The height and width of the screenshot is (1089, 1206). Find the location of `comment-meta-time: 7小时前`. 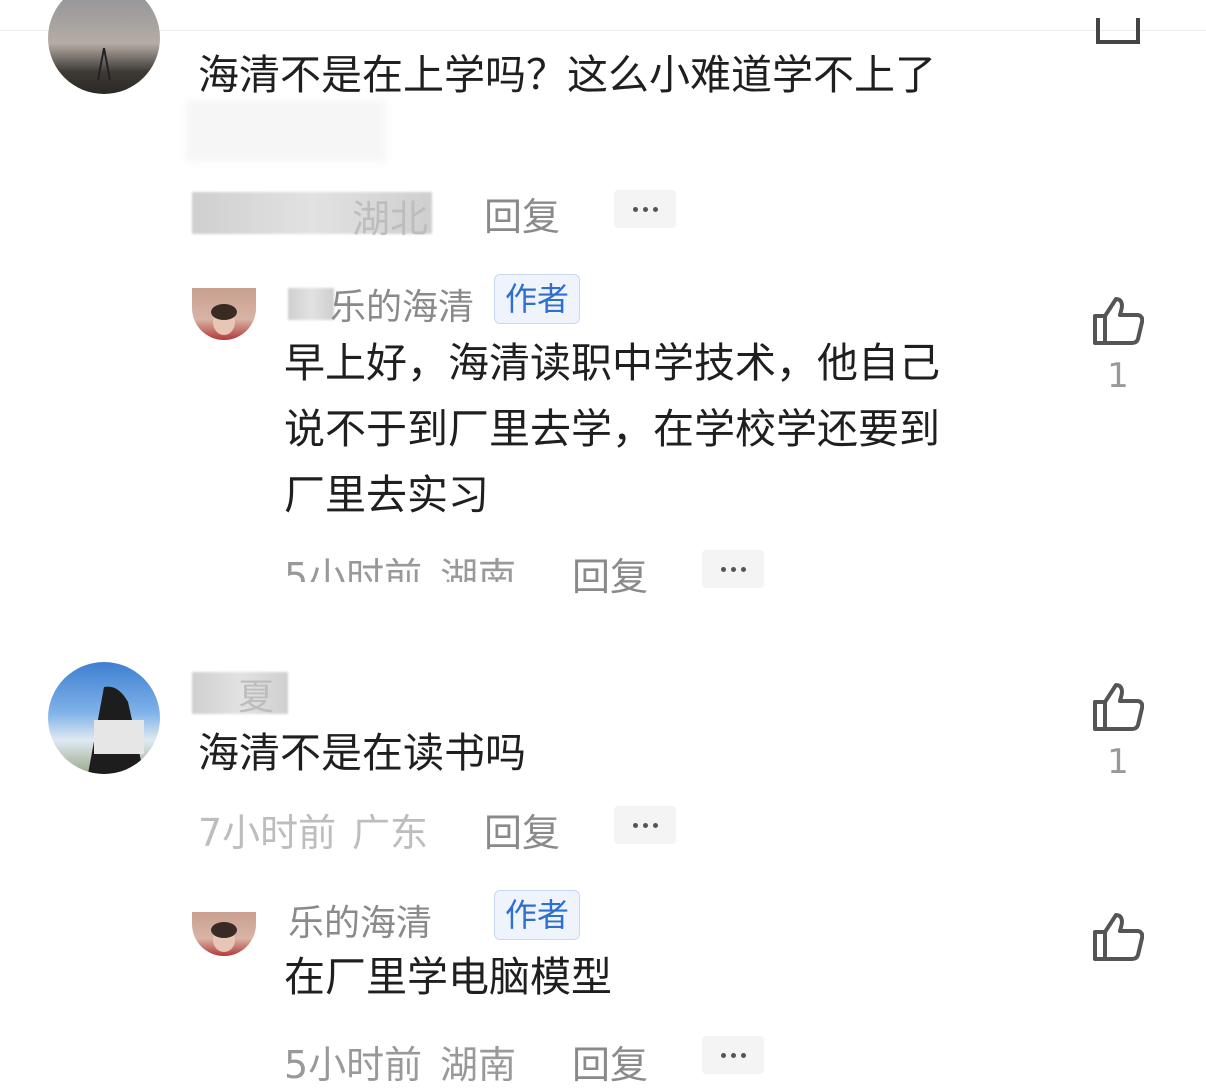

comment-meta-time: 7小时前 is located at coordinates (267, 833).